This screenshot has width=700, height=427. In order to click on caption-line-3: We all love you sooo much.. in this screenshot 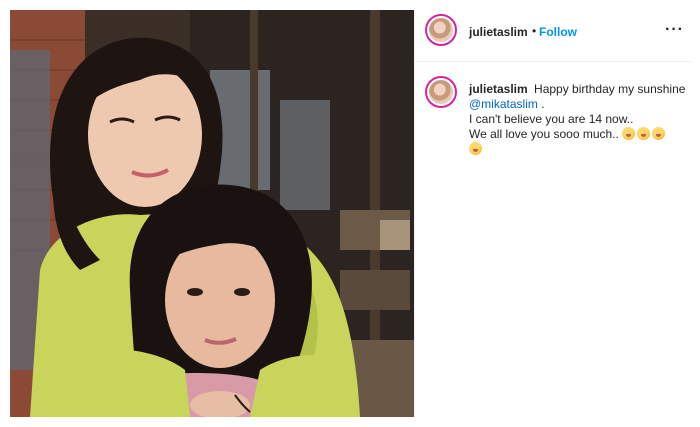, I will do `click(544, 134)`.